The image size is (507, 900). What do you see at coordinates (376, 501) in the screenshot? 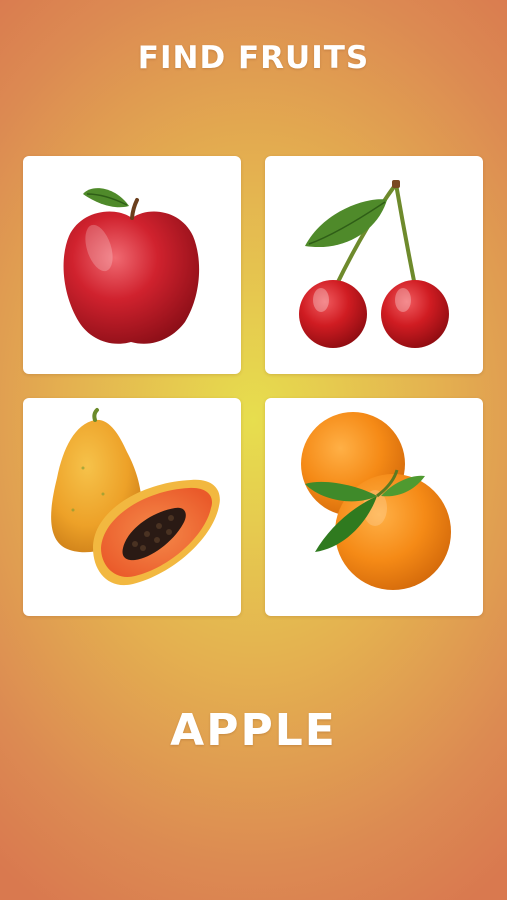
I see `oranges-icon` at bounding box center [376, 501].